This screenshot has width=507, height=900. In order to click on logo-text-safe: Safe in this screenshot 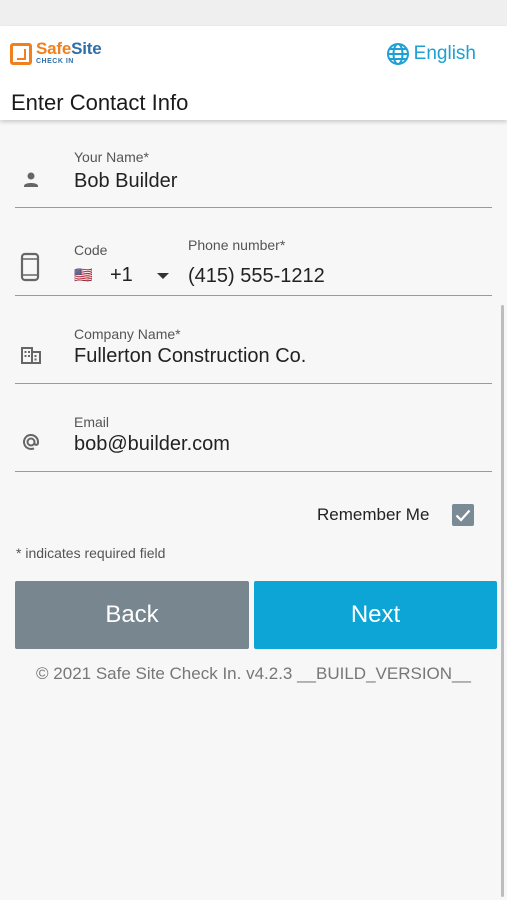, I will do `click(54, 48)`.